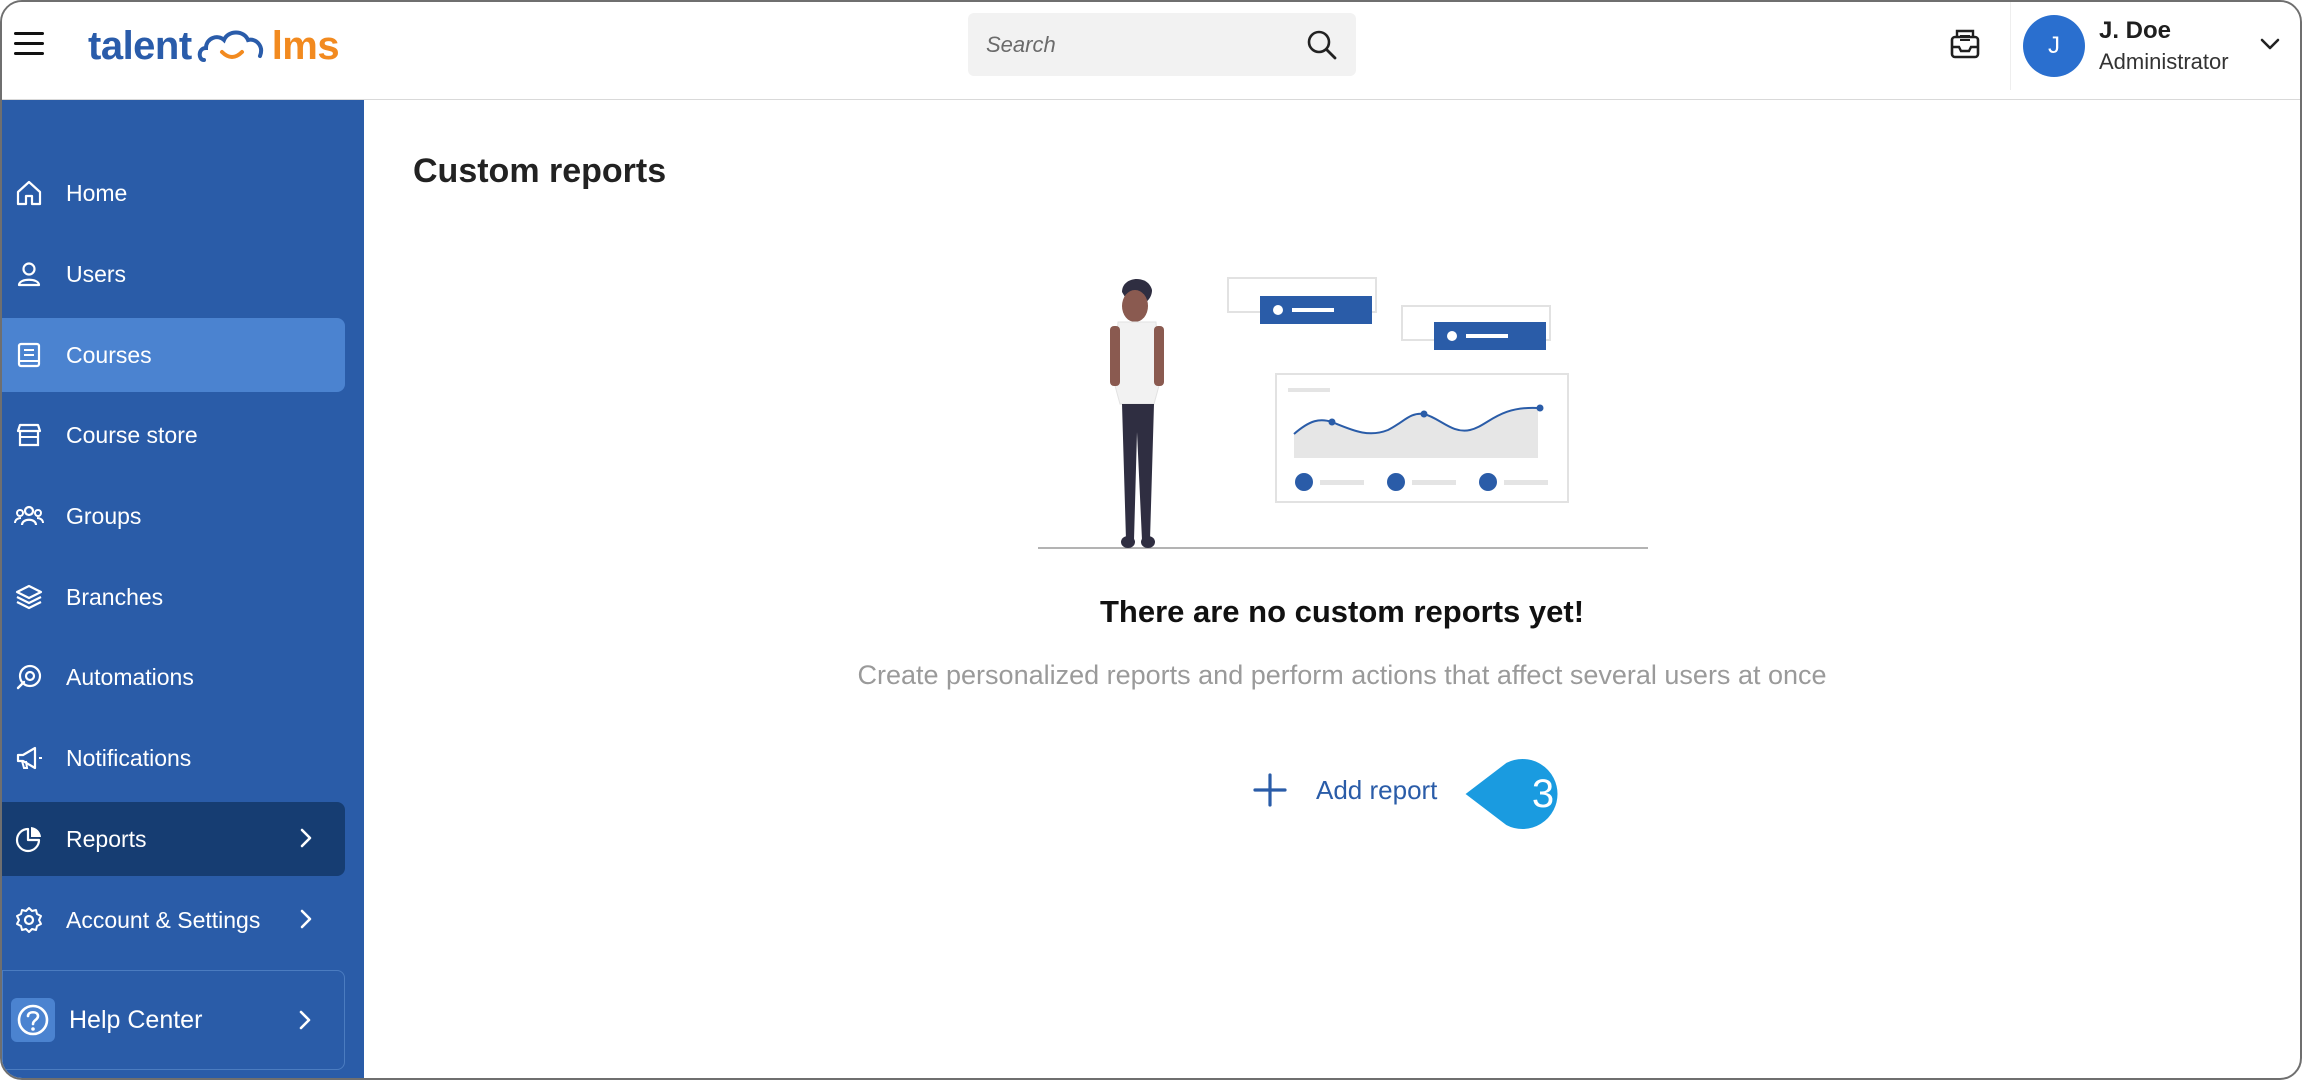  Describe the element at coordinates (1270, 790) in the screenshot. I see `plus-icon` at that location.